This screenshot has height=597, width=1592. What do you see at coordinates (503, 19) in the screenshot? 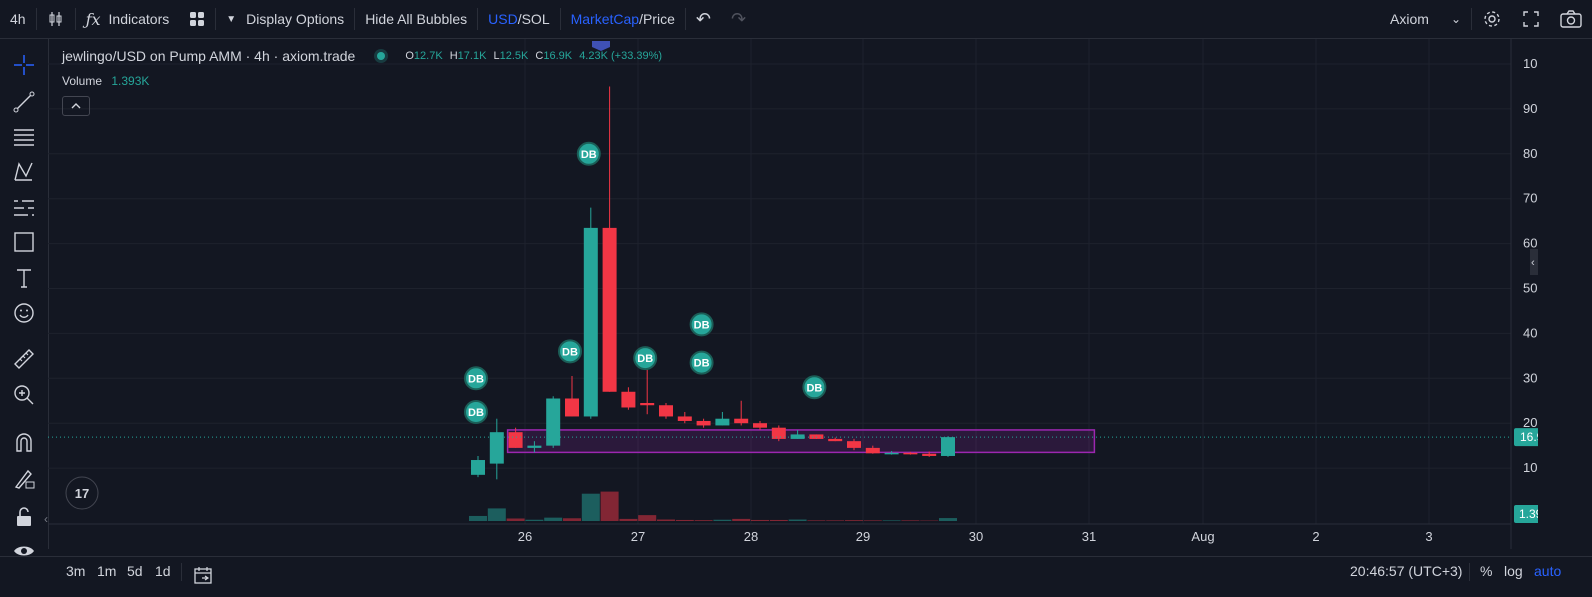
I see `currency-usd: USD` at bounding box center [503, 19].